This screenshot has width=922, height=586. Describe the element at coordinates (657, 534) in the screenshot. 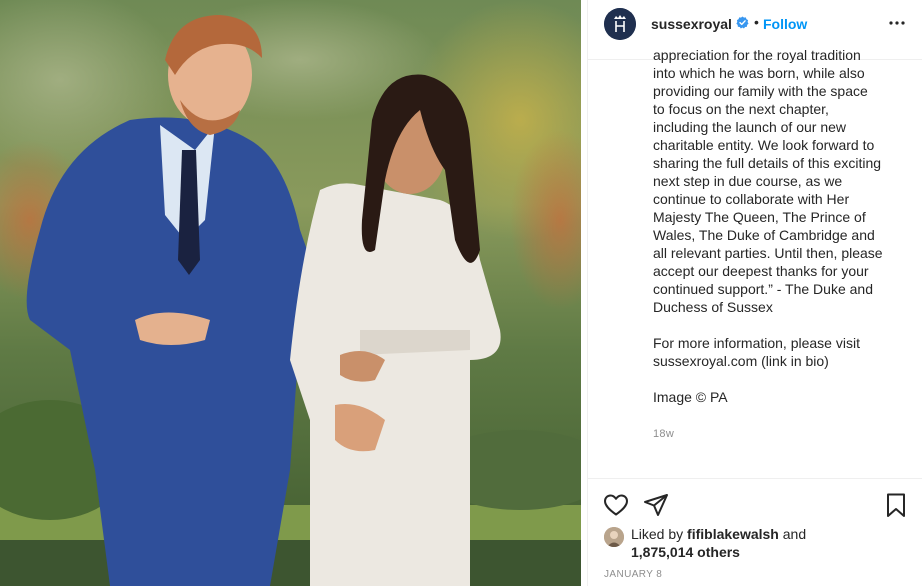

I see `liked-by-prefix: Liked by` at that location.